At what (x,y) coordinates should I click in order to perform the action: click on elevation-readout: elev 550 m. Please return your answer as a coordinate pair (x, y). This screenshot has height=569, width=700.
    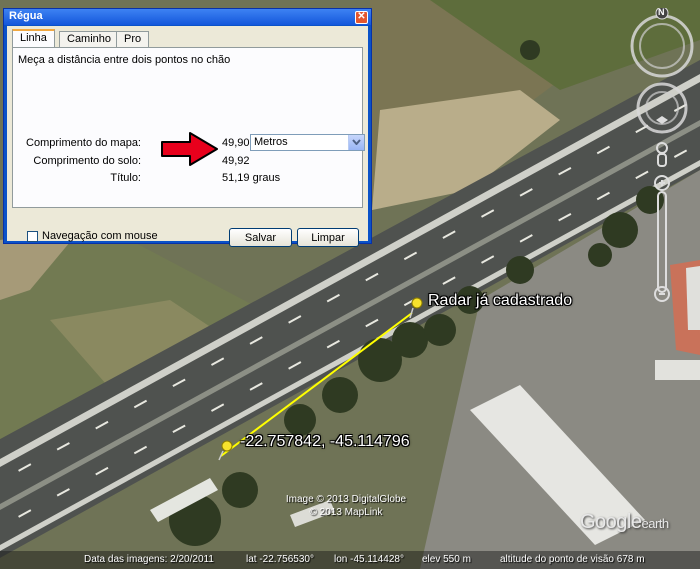
    Looking at the image, I should click on (446, 559).